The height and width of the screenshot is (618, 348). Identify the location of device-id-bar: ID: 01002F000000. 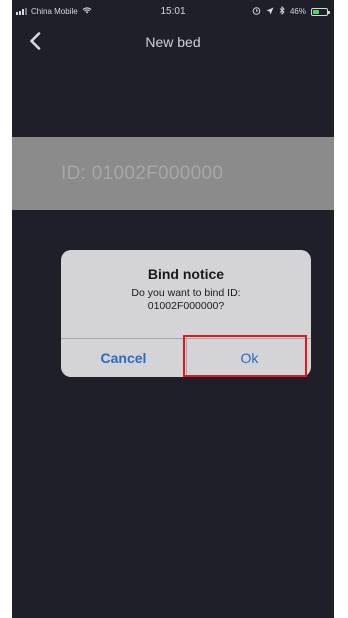
(173, 173).